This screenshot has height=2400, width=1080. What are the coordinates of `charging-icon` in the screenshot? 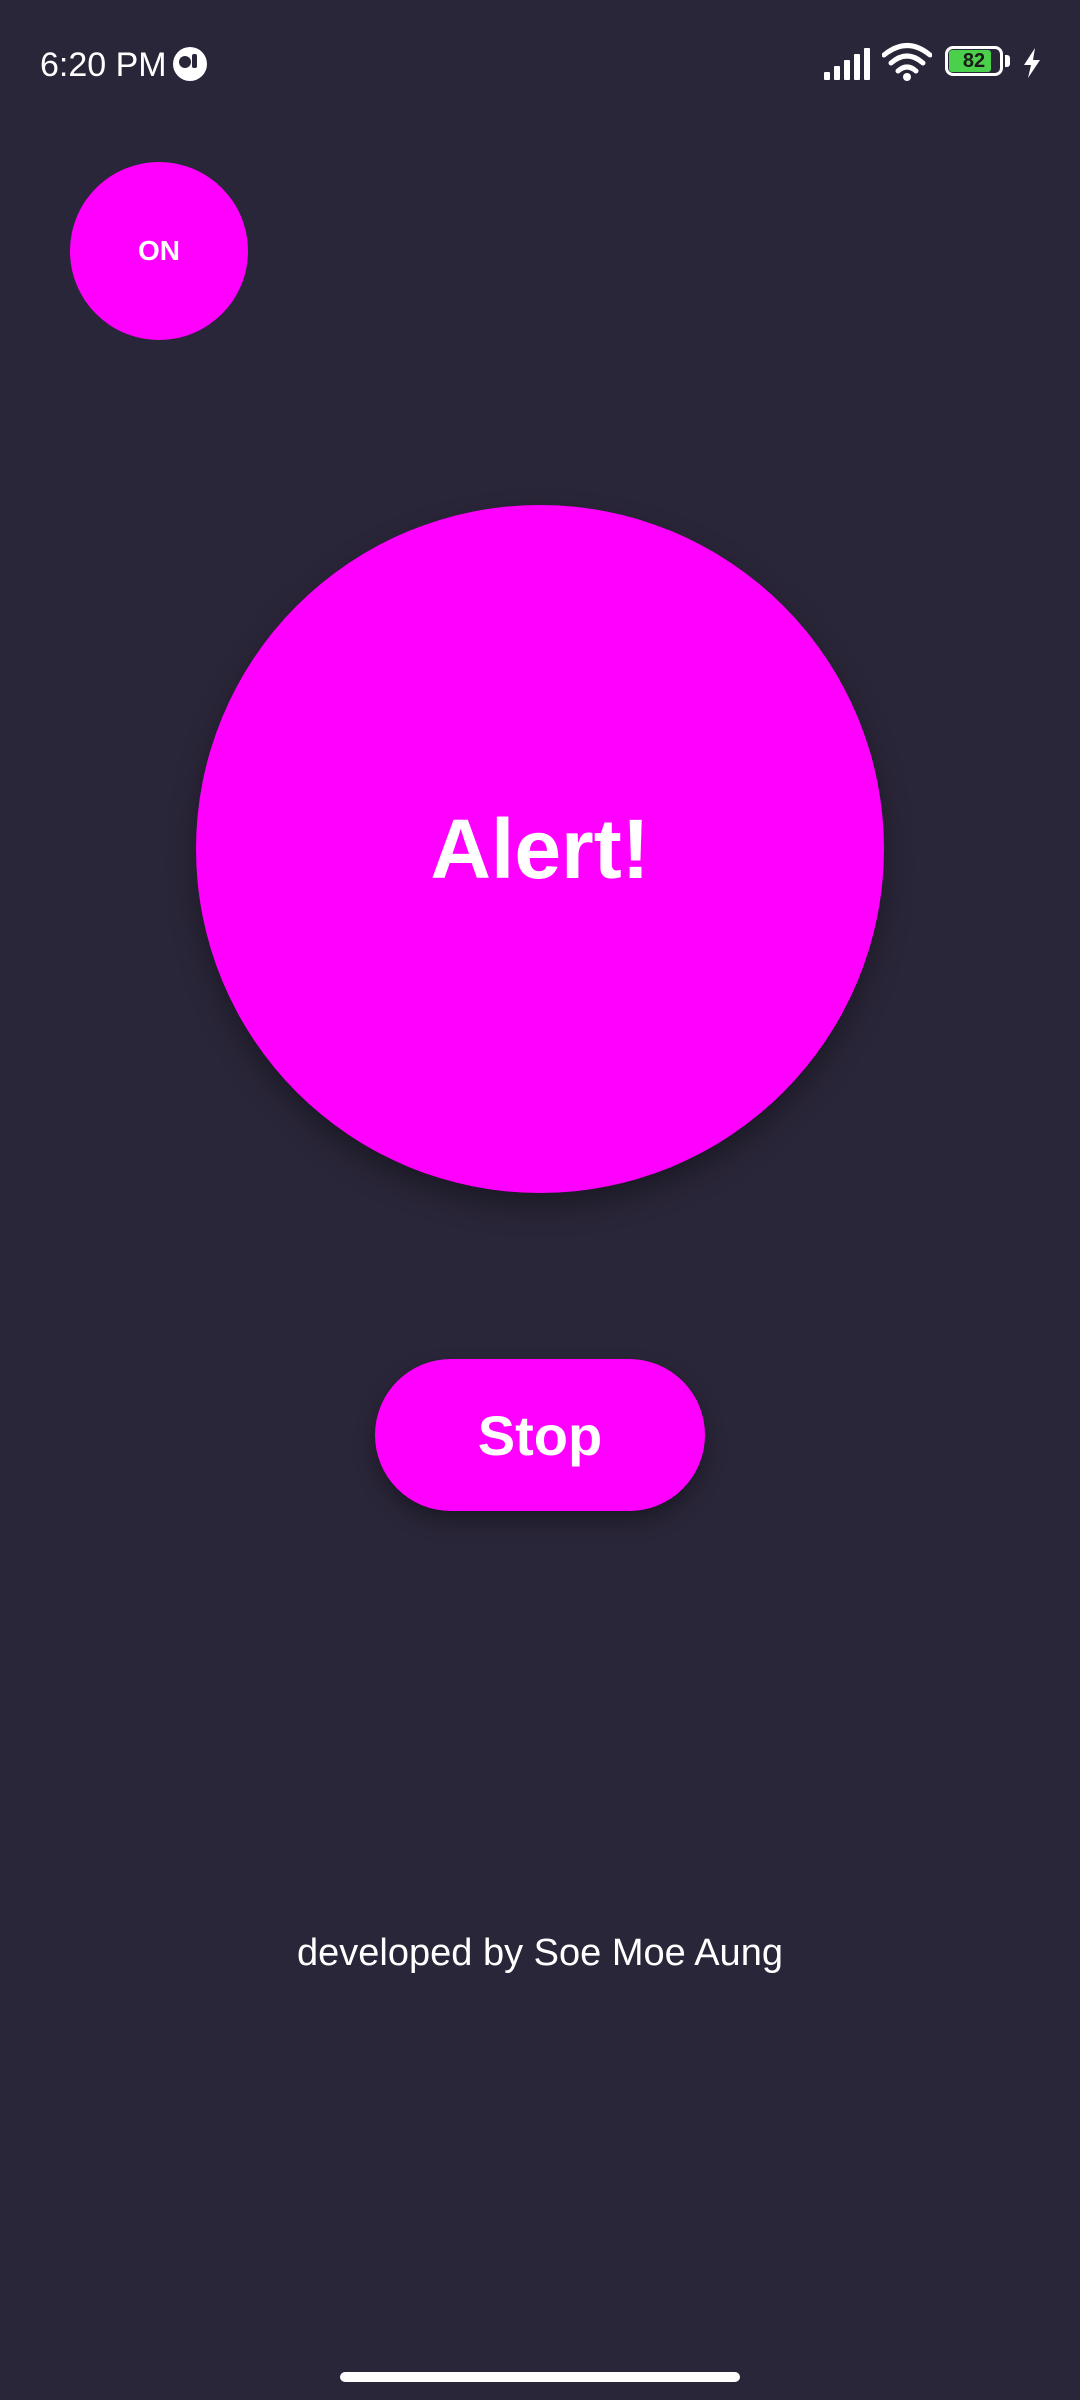 It's located at (1032, 63).